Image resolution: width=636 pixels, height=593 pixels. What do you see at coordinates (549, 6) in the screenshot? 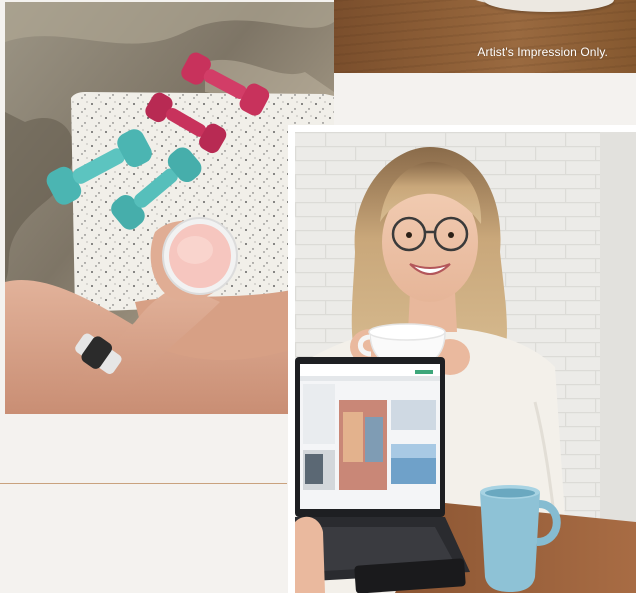
I see `plate-edge` at bounding box center [549, 6].